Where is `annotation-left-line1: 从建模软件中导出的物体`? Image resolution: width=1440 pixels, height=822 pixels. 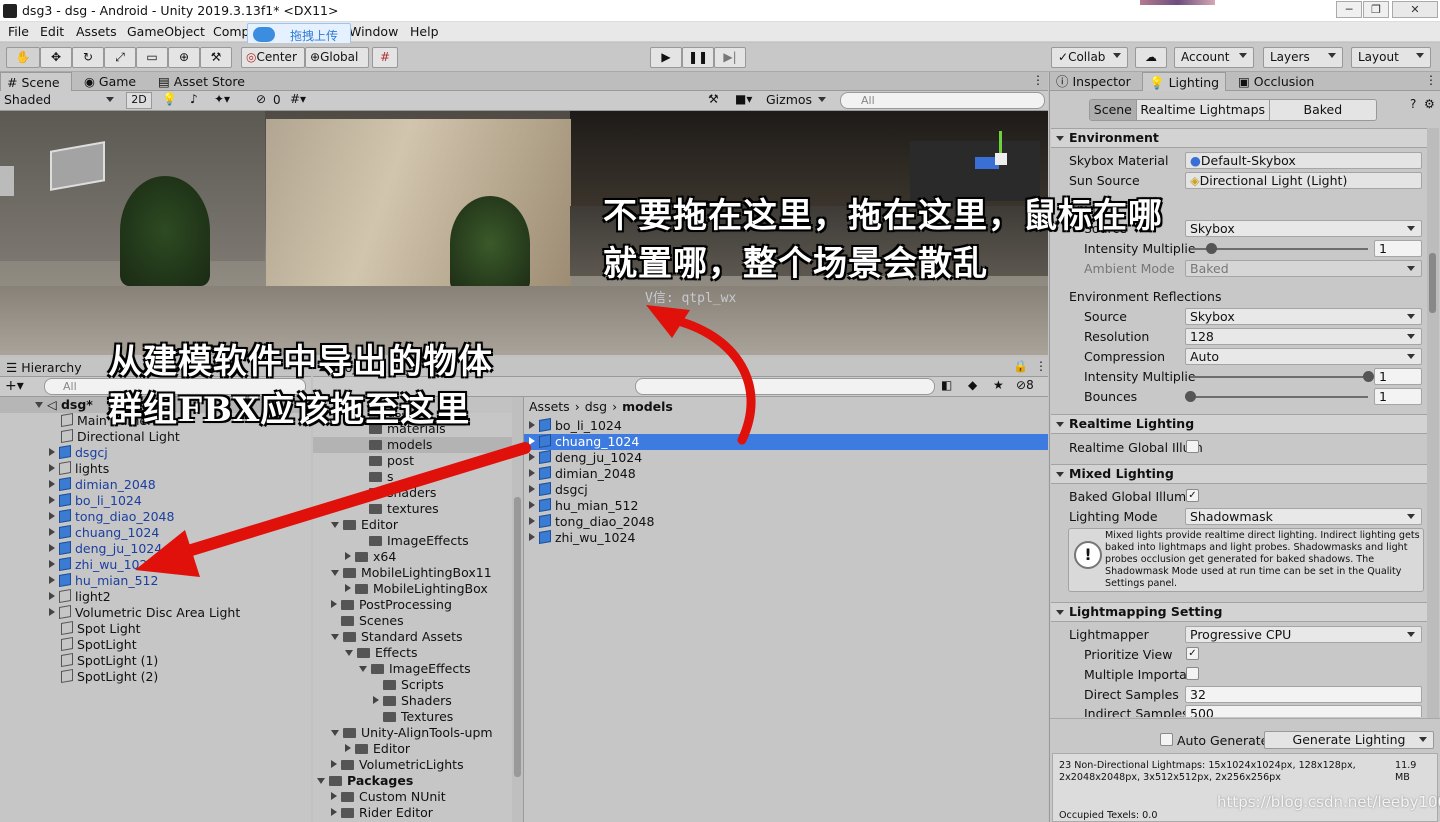 annotation-left-line1: 从建模软件中导出的物体 is located at coordinates (300, 362).